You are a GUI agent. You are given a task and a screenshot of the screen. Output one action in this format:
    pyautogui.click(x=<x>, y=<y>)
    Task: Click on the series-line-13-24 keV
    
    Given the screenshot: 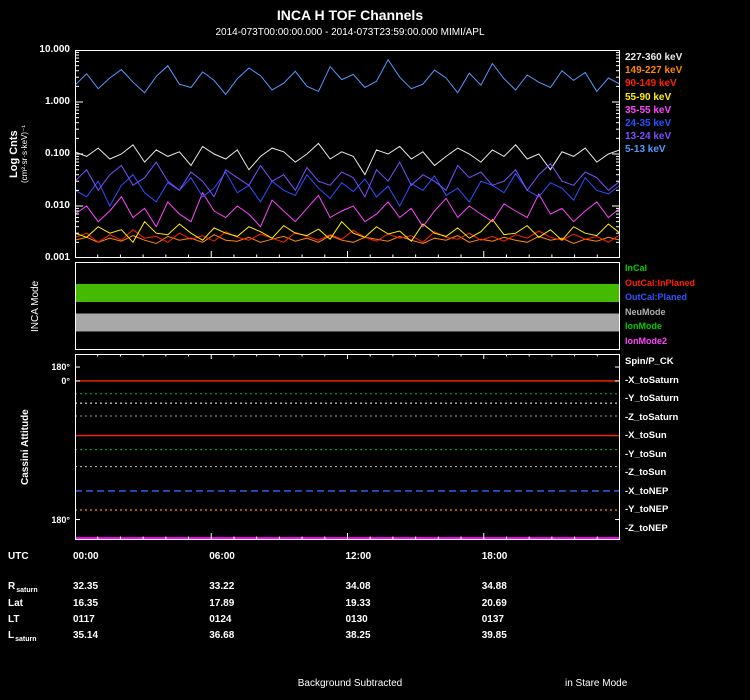 What is the action you would take?
    pyautogui.click(x=347, y=179)
    